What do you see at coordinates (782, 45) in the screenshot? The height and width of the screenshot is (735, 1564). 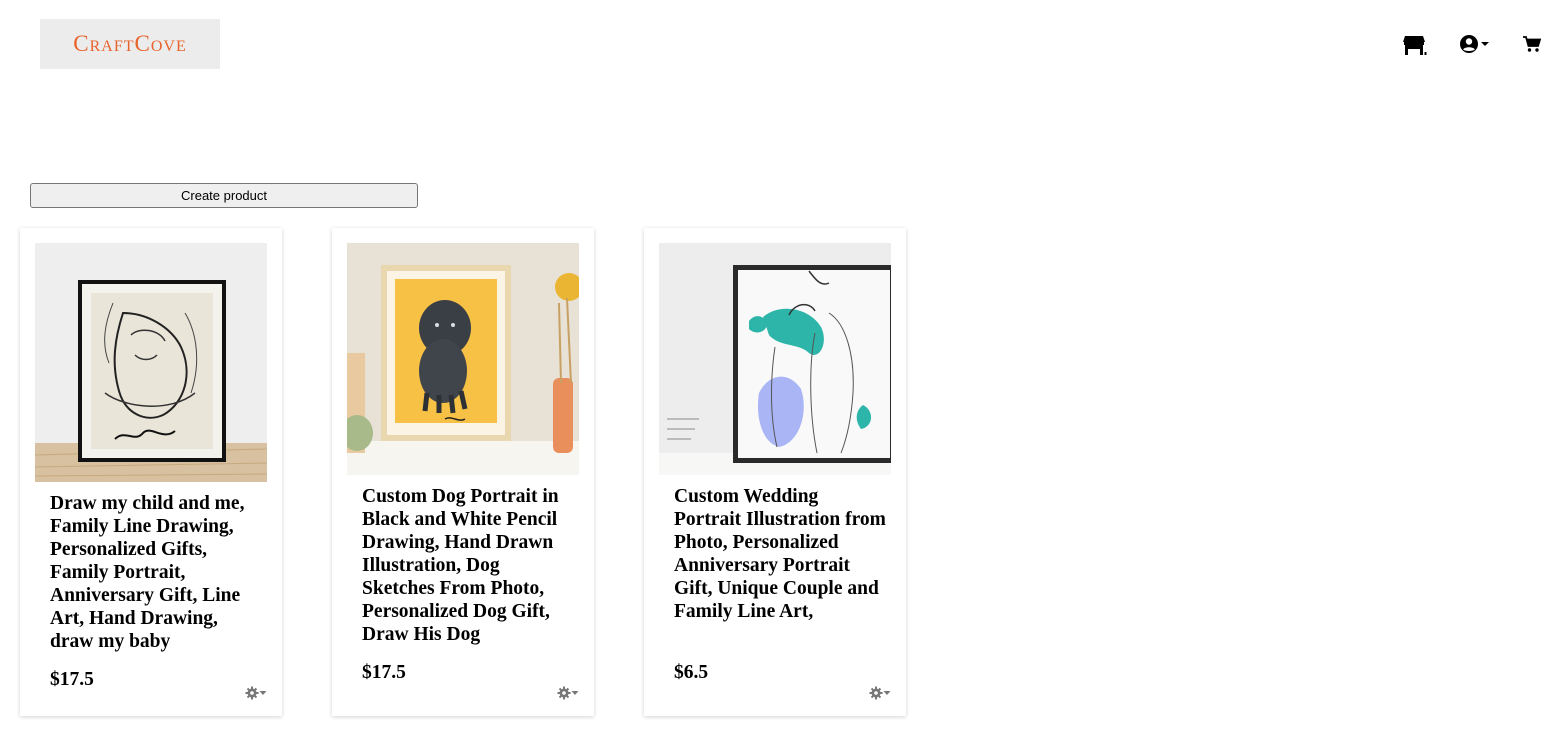 I see `site-header: CraftCove` at bounding box center [782, 45].